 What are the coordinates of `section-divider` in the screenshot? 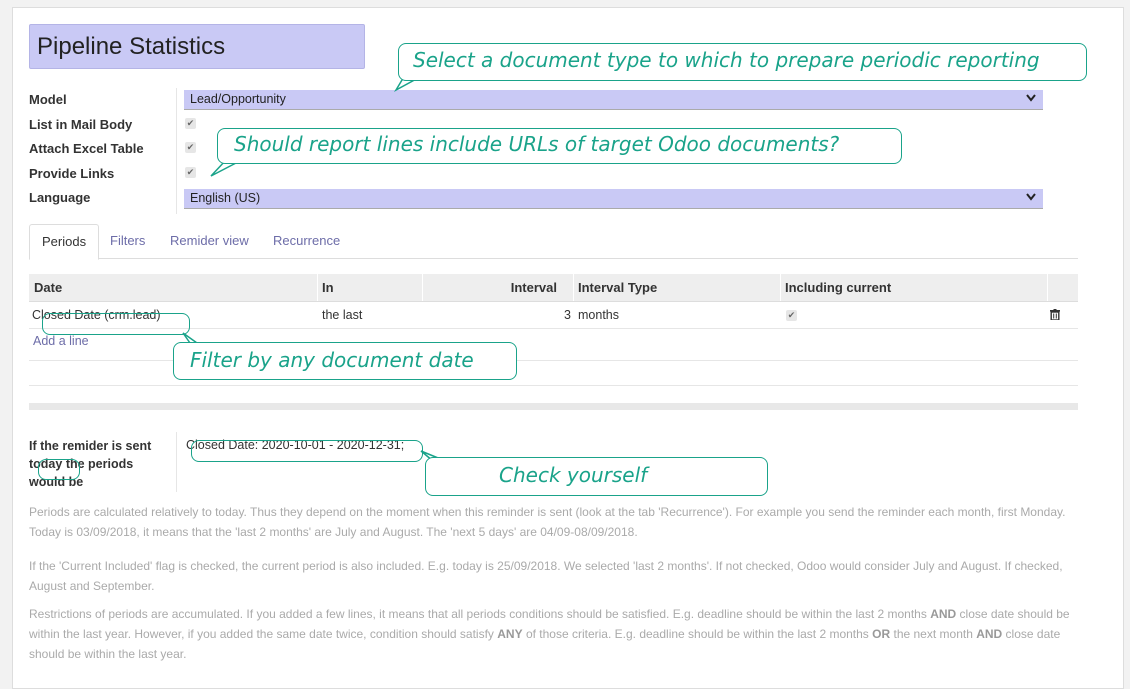 It's located at (553, 406).